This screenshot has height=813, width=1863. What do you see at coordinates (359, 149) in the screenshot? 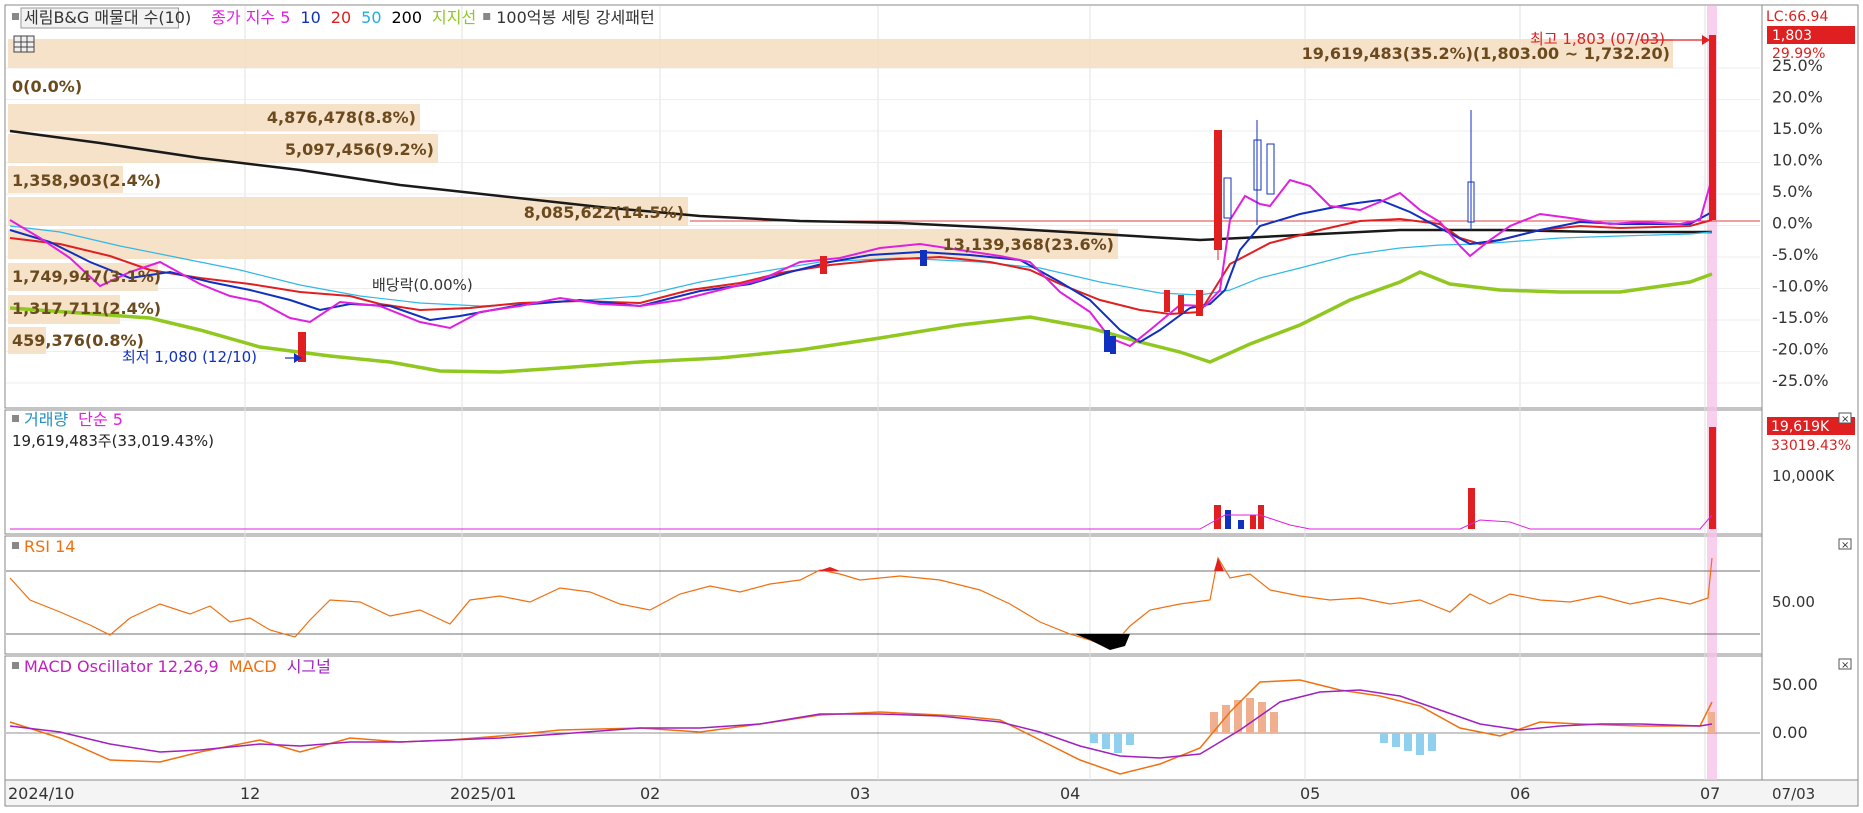
I see `volume-profile-label: 5,097,456(9.2%)` at bounding box center [359, 149].